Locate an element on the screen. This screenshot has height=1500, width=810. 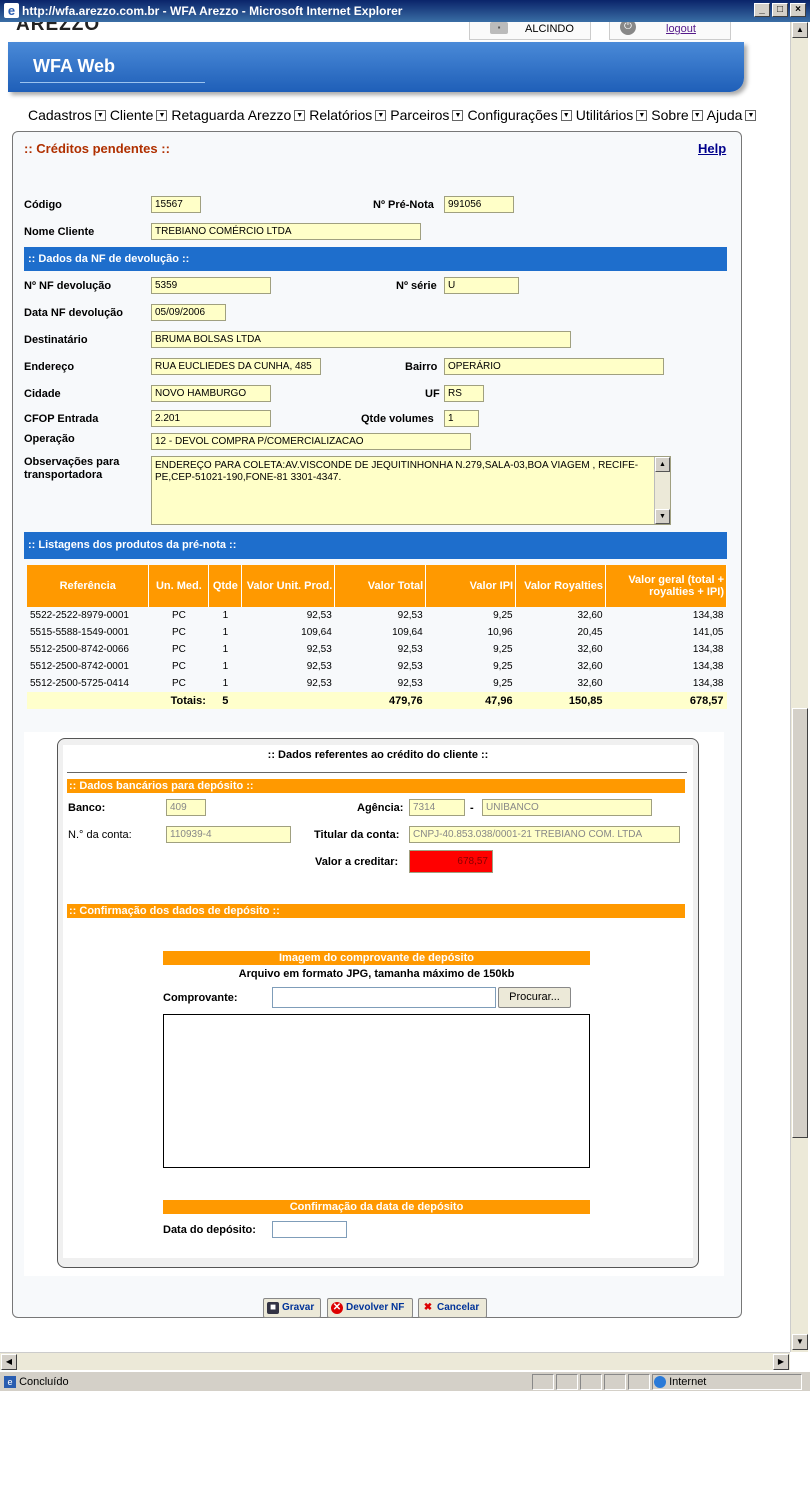
cell: 5522-2522-8979-0001 is located at coordinates (79, 615).